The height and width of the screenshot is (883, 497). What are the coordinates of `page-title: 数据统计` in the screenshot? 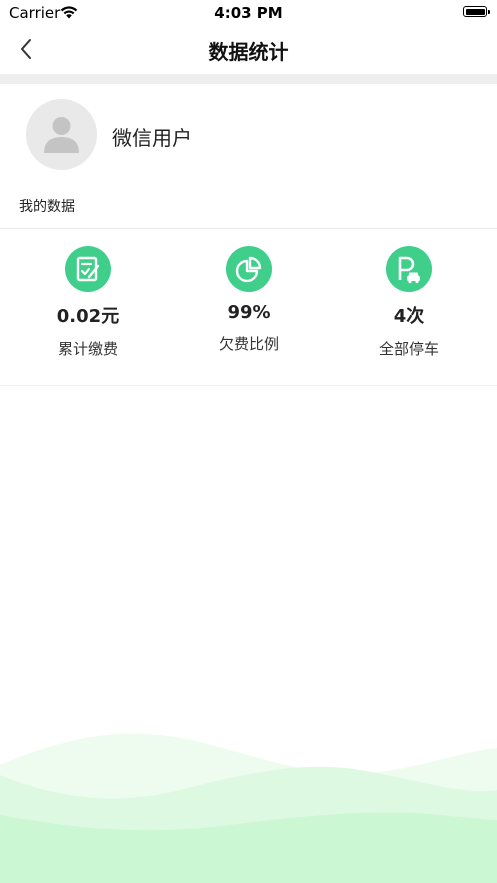 It's located at (248, 52).